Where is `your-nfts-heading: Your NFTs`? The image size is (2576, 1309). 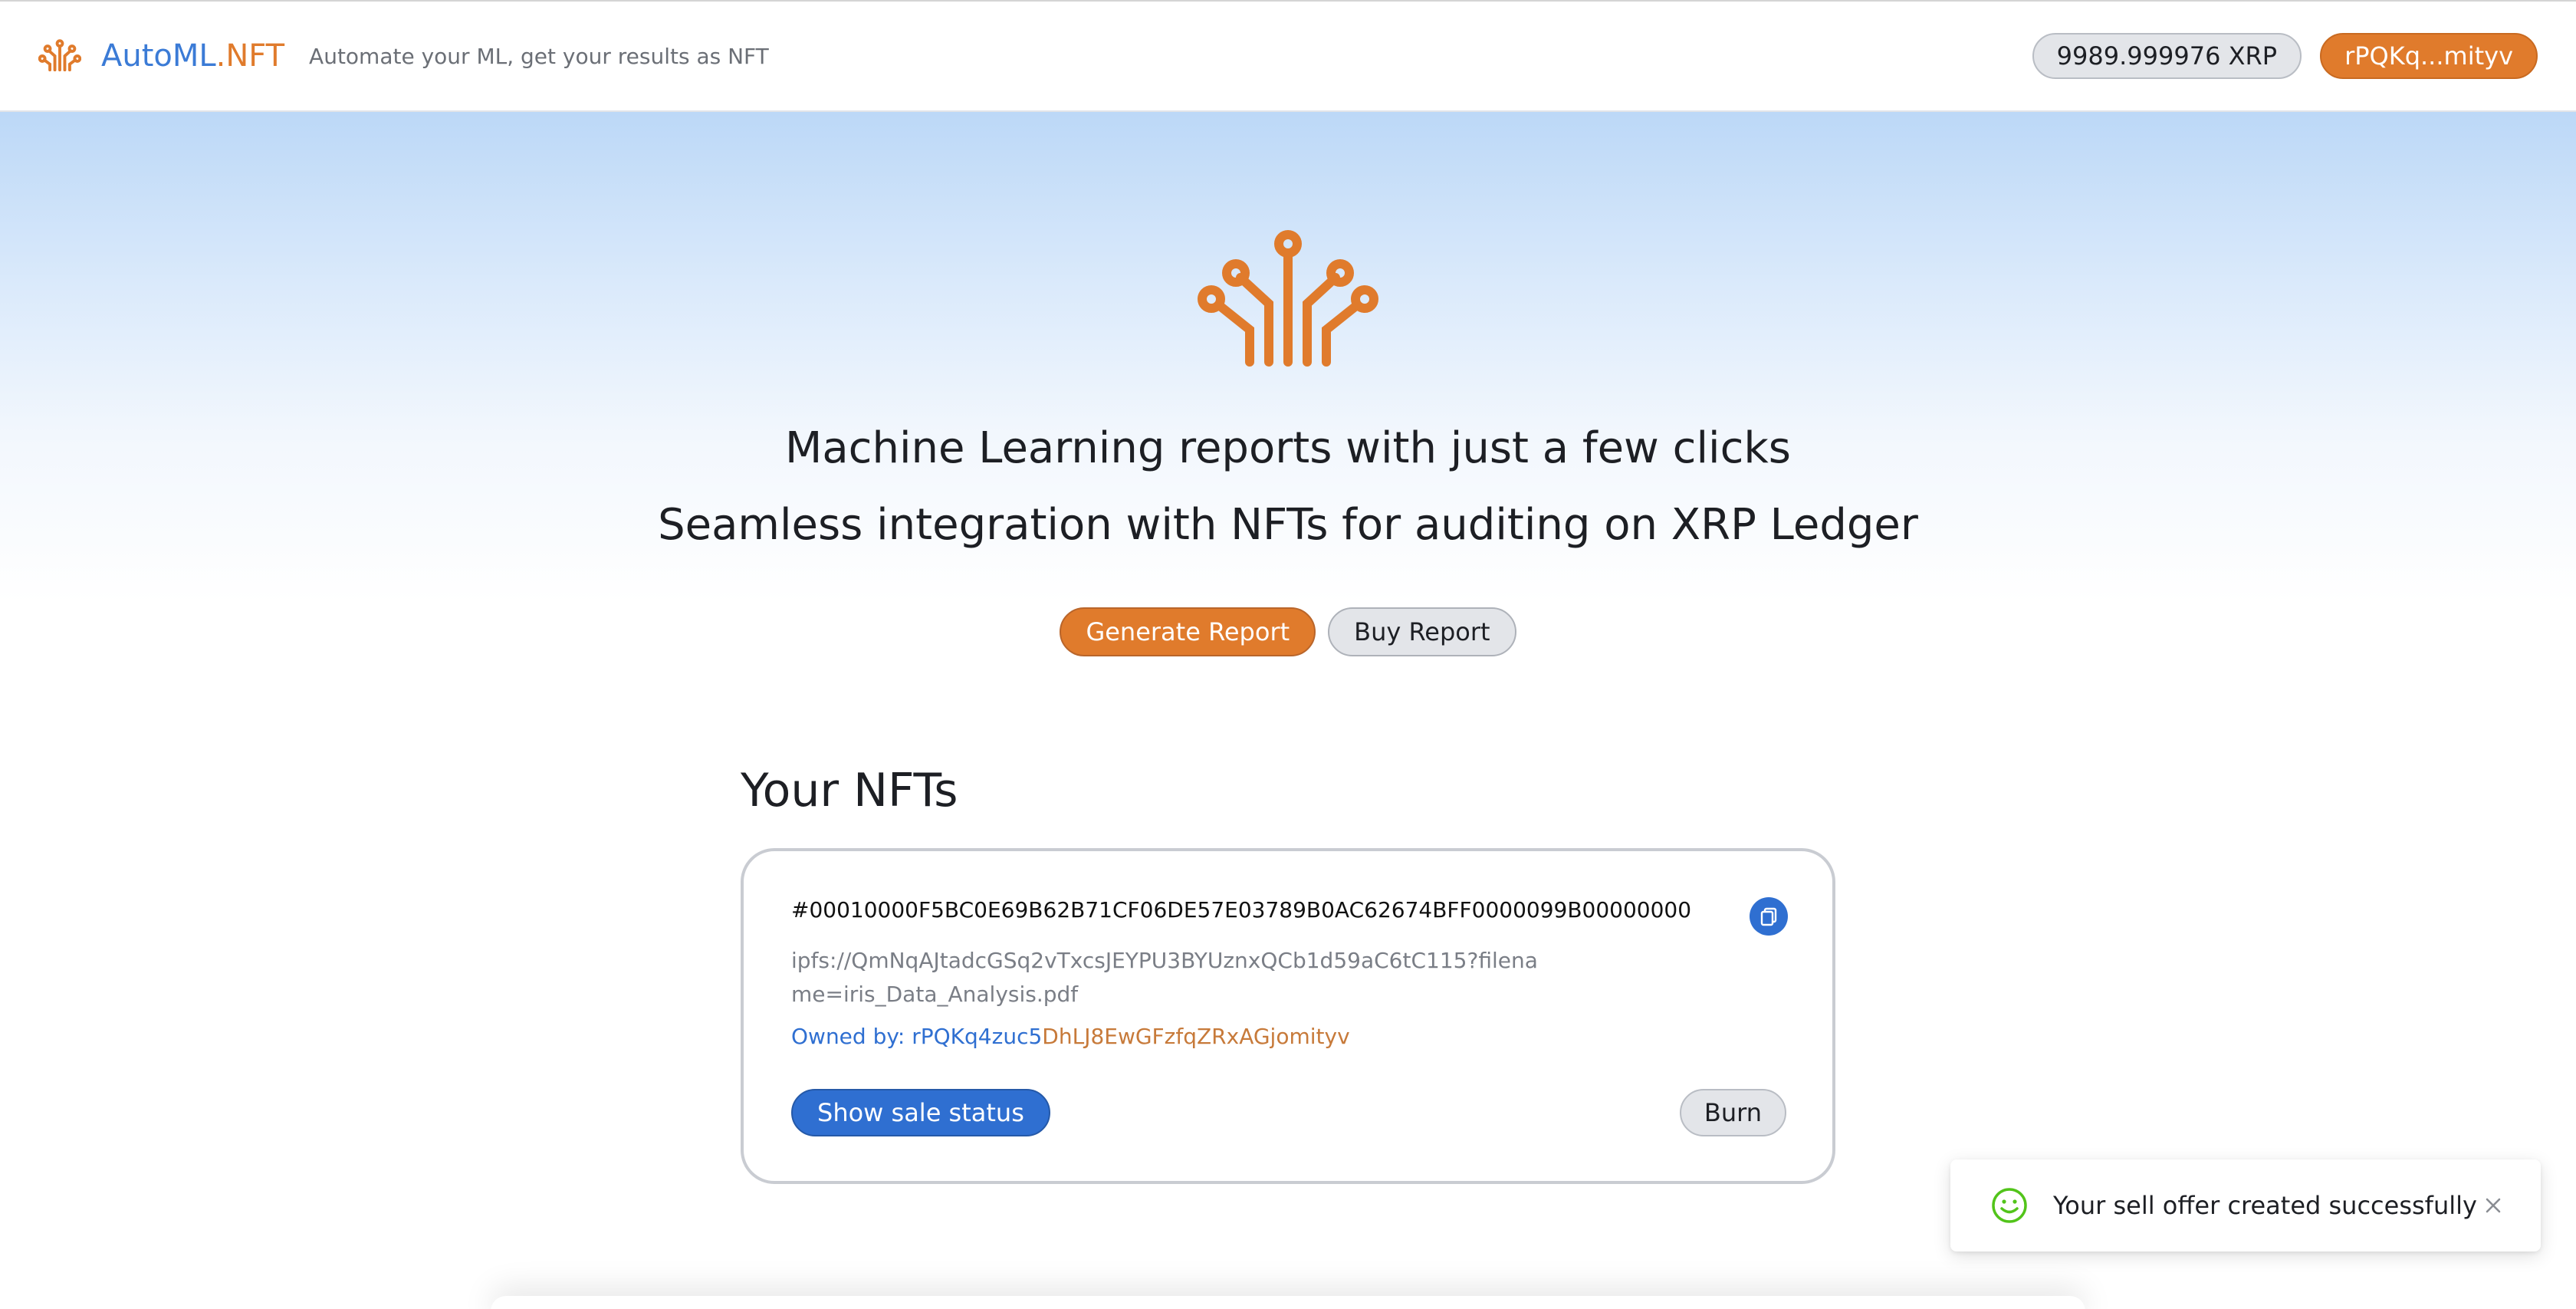 your-nfts-heading: Your NFTs is located at coordinates (849, 790).